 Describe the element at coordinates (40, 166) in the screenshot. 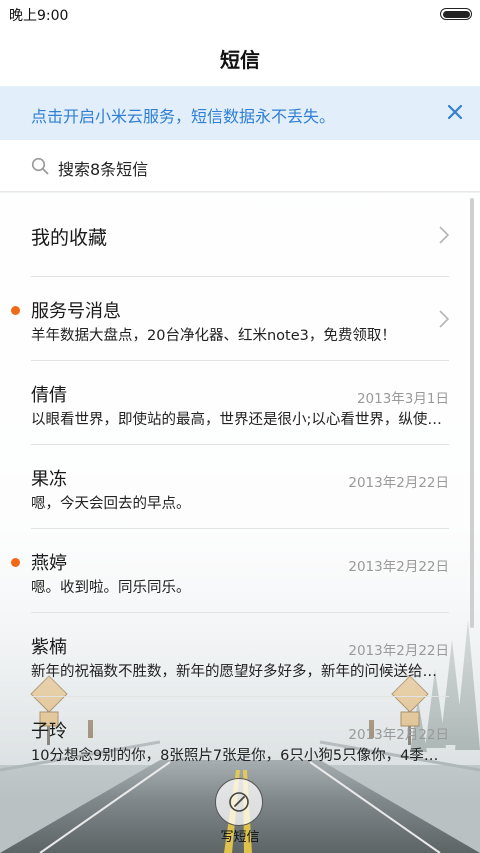

I see `search-icon` at that location.